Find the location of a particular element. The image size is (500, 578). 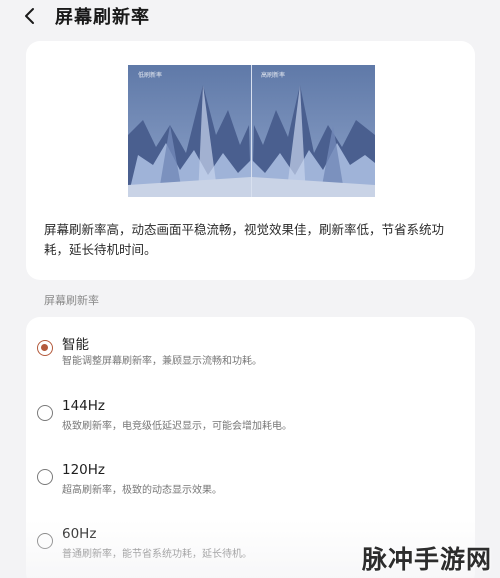

high-refresh-tag: 高刷新率 is located at coordinates (273, 75).